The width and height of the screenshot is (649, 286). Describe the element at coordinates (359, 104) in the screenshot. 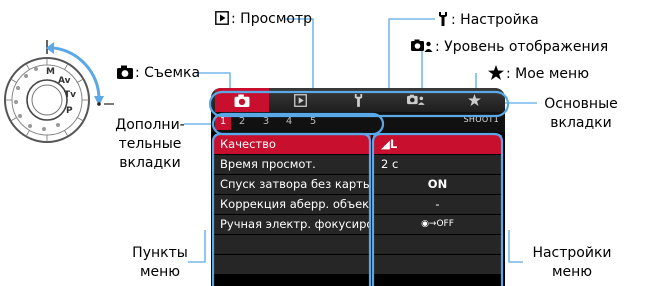

I see `main-tabs-highlight` at that location.